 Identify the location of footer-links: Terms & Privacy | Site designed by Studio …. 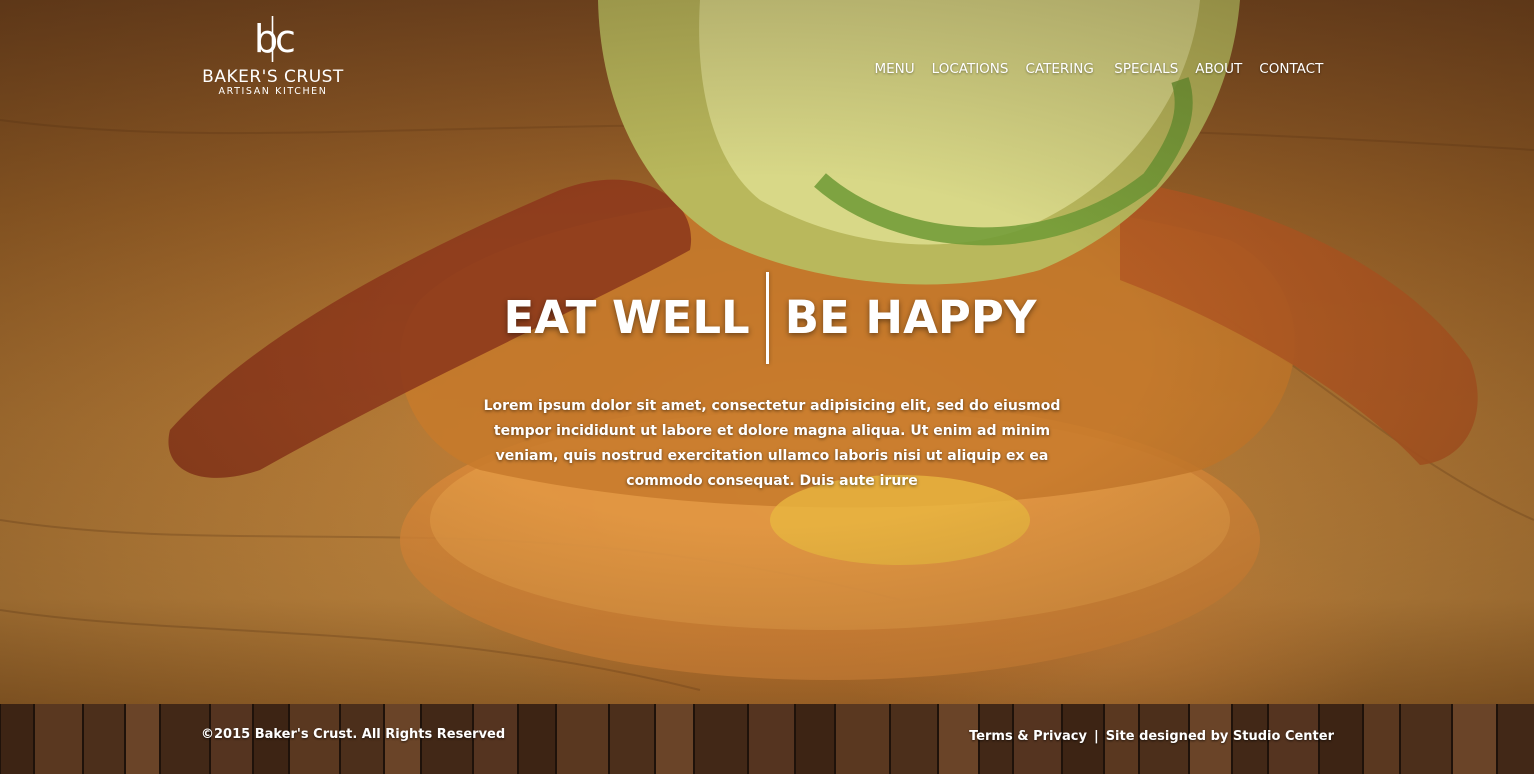
(1151, 736).